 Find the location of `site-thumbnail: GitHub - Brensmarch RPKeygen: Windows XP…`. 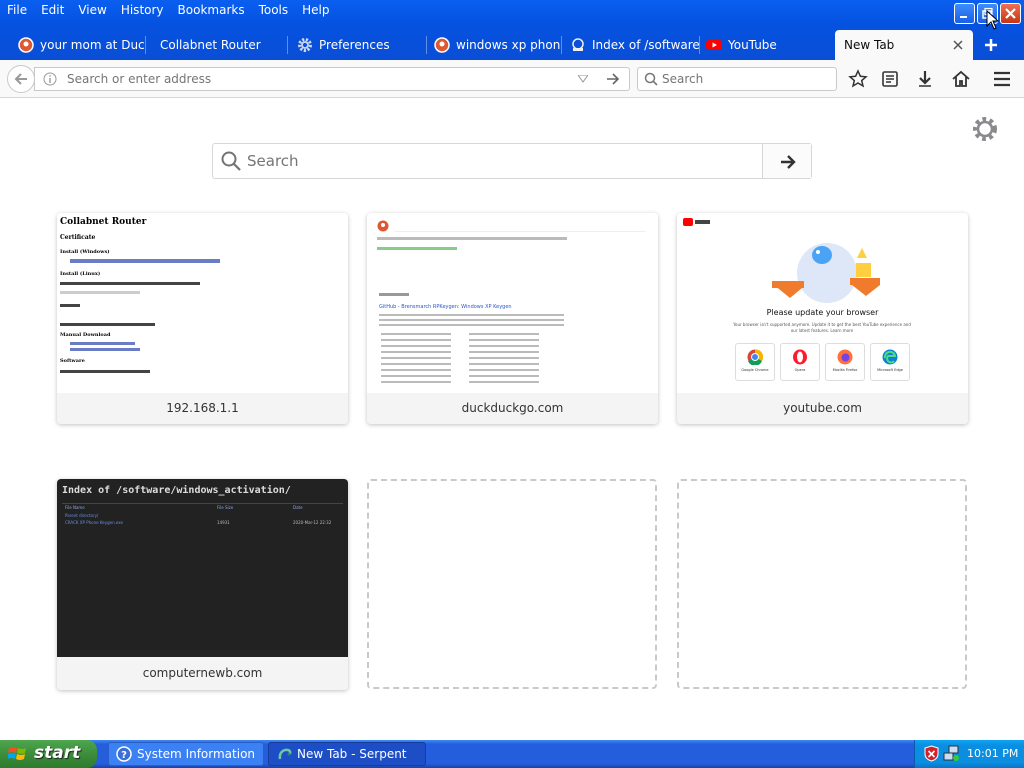

site-thumbnail: GitHub - Brensmarch RPKeygen: Windows XP… is located at coordinates (512, 303).